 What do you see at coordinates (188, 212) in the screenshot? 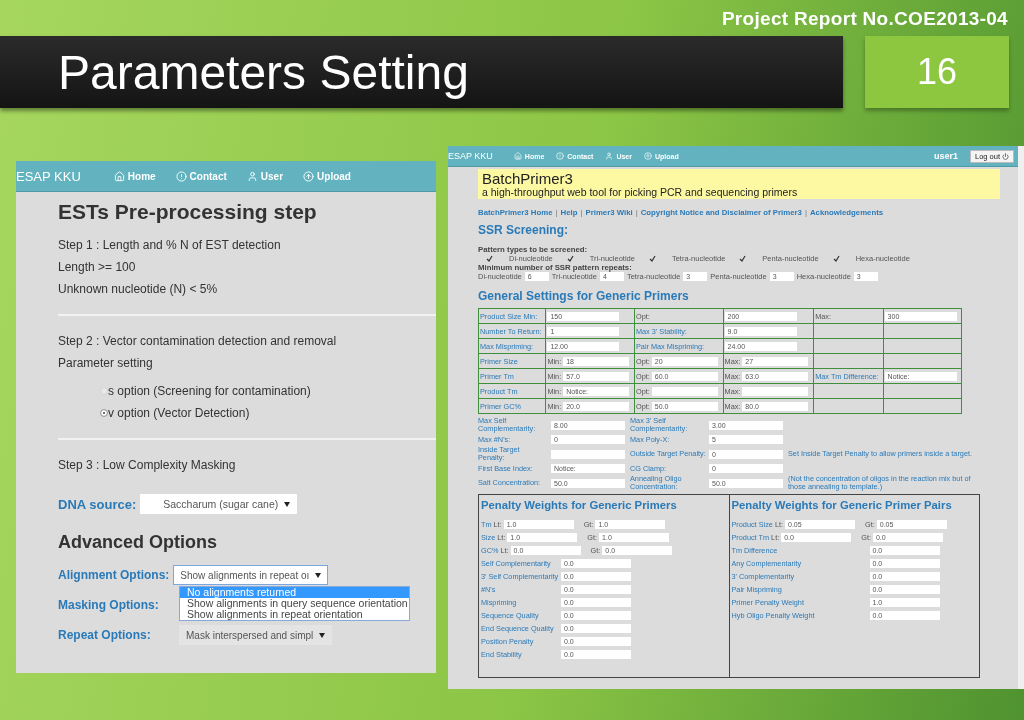
I see `page-heading: ESTs Pre-processing step` at bounding box center [188, 212].